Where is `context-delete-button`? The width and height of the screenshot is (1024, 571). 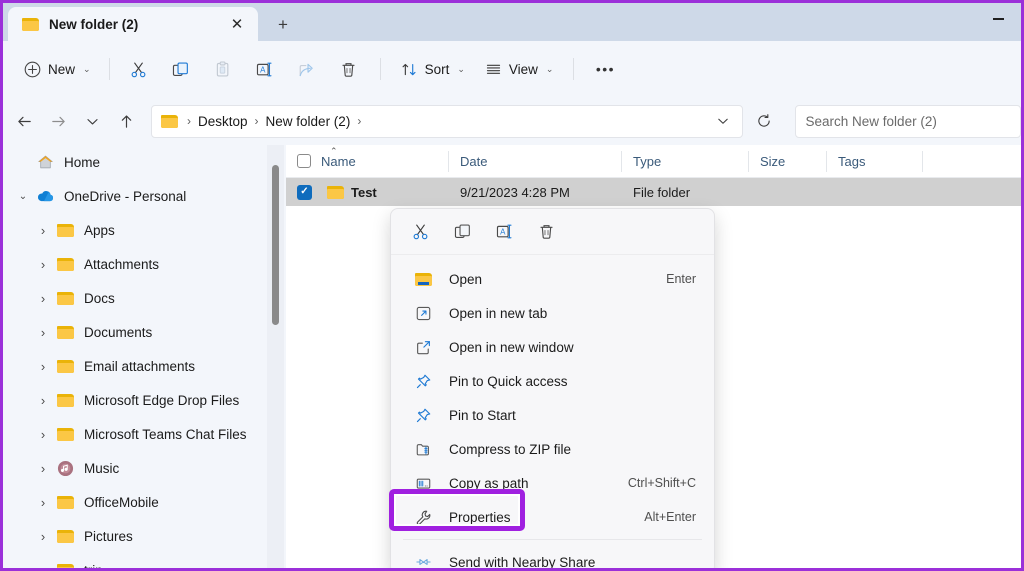 context-delete-button is located at coordinates (546, 232).